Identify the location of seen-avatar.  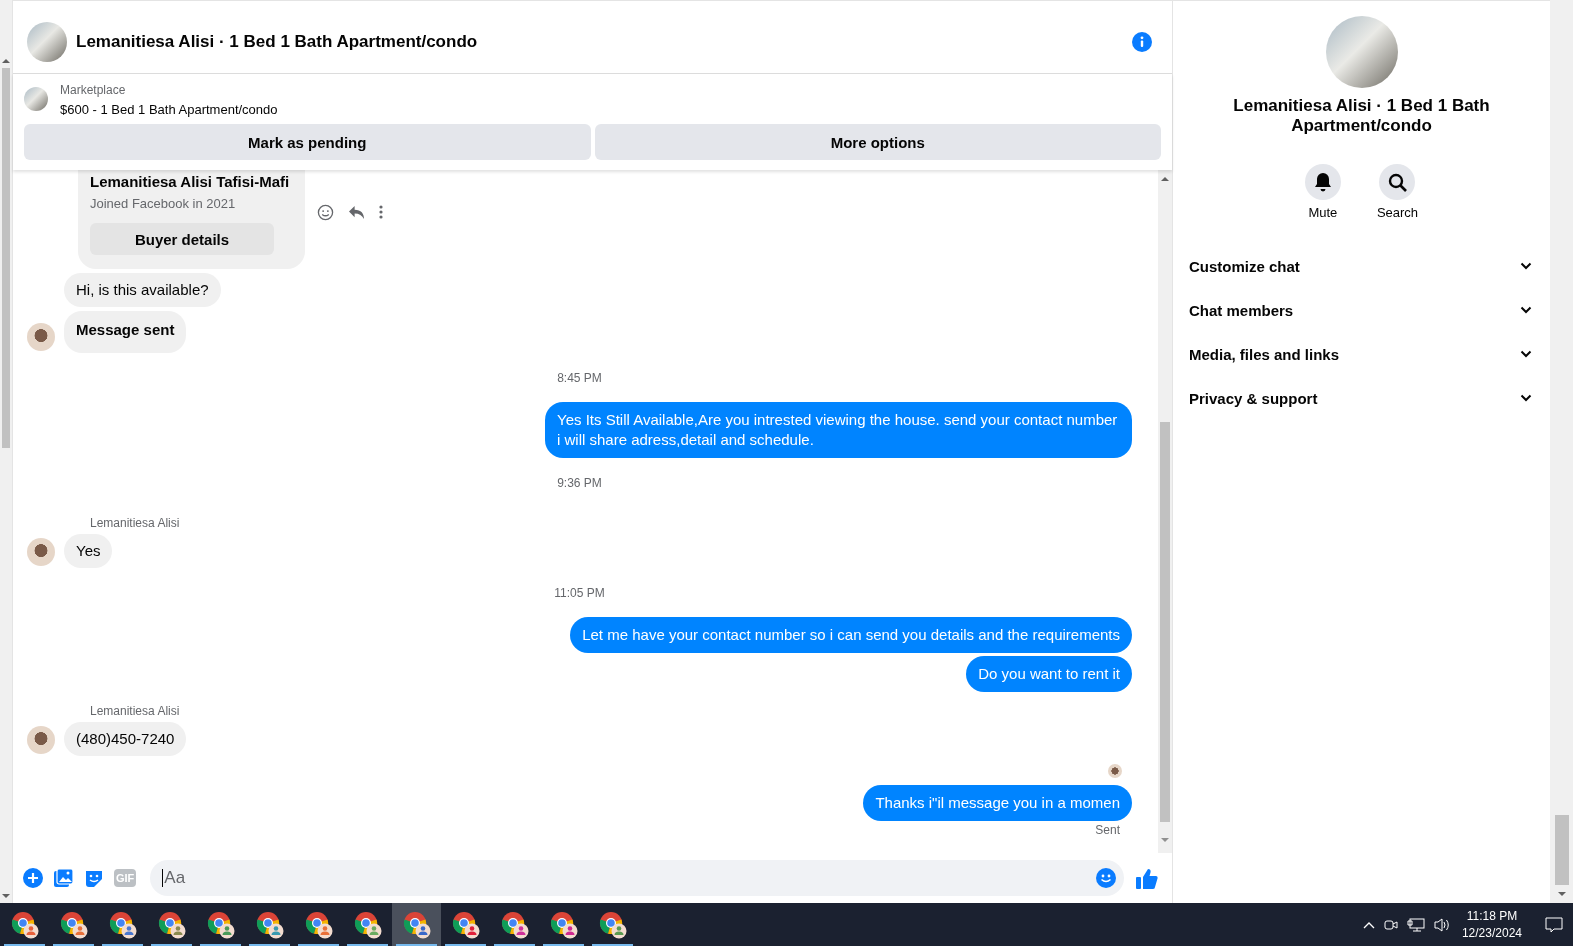
(1115, 771).